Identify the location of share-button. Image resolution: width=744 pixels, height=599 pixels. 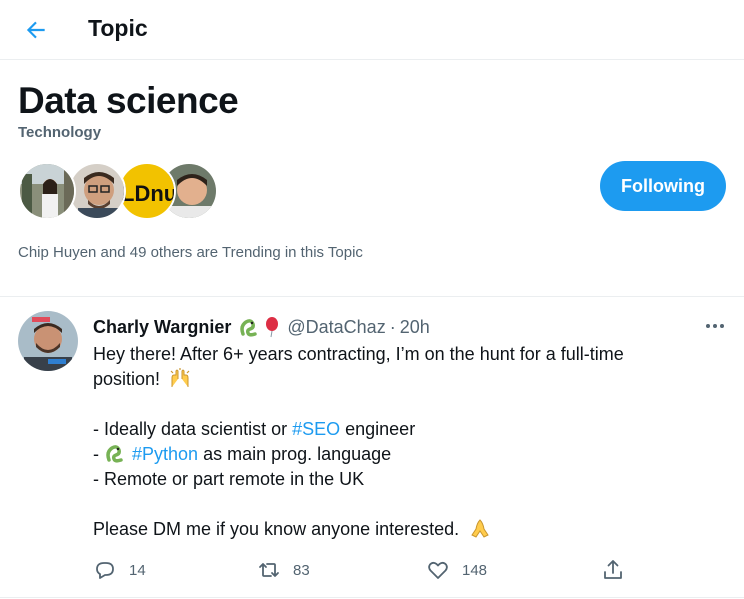
(613, 570).